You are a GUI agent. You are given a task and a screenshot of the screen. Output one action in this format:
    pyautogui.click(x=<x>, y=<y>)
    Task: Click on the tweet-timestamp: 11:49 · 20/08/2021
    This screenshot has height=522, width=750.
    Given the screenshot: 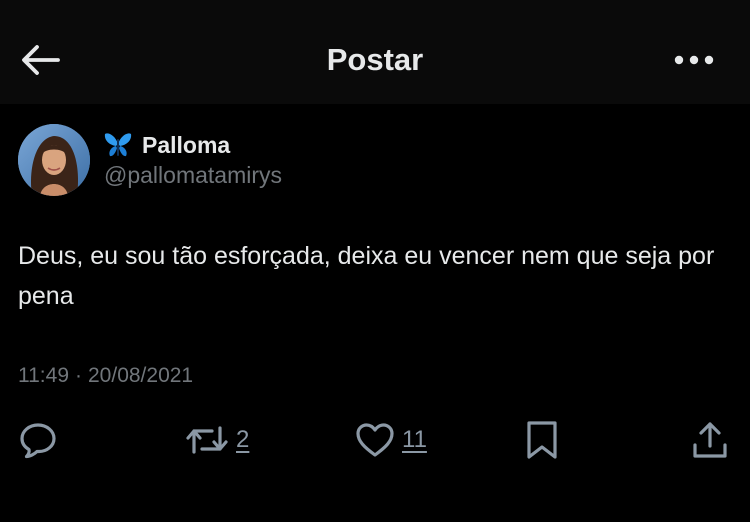 What is the action you would take?
    pyautogui.click(x=105, y=376)
    